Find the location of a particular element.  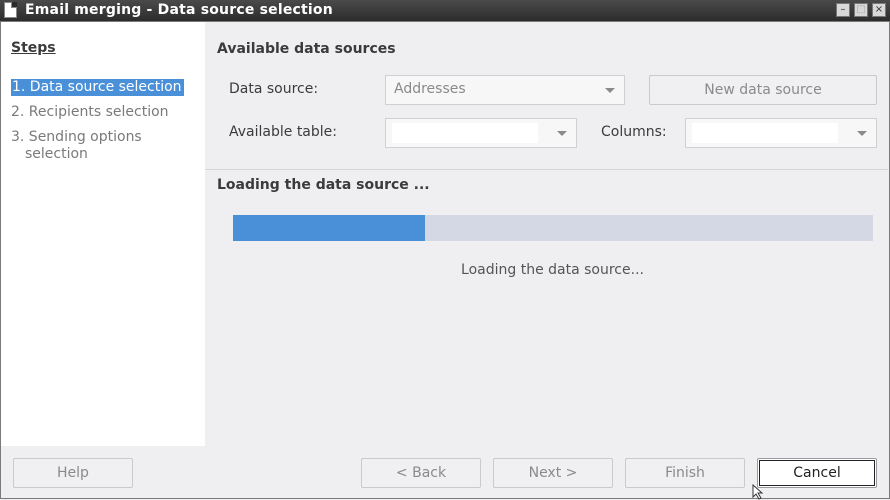

columns-combo is located at coordinates (781, 133).